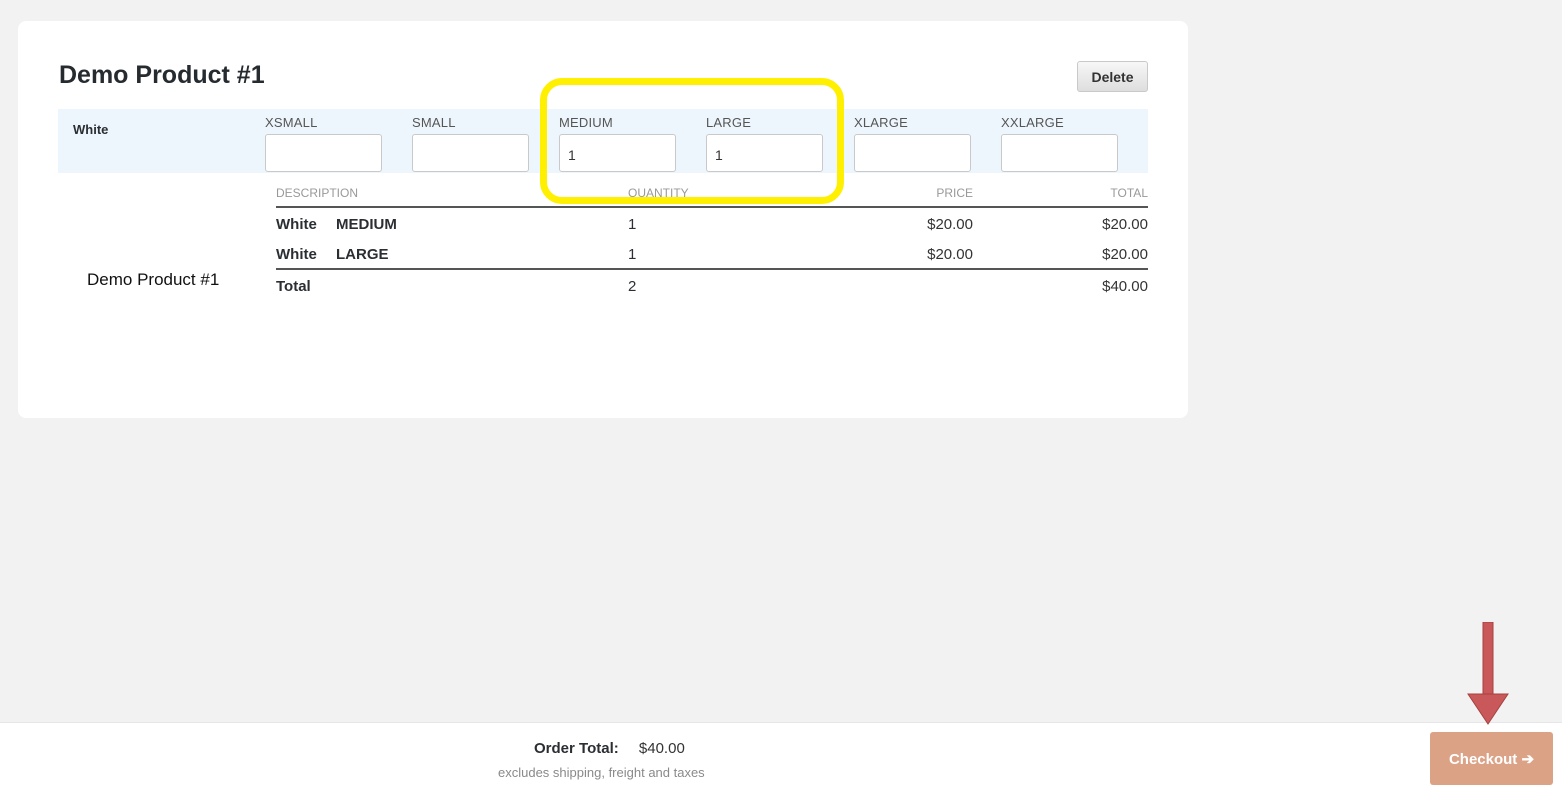  Describe the element at coordinates (1129, 193) in the screenshot. I see `header-total: TOTAL` at that location.